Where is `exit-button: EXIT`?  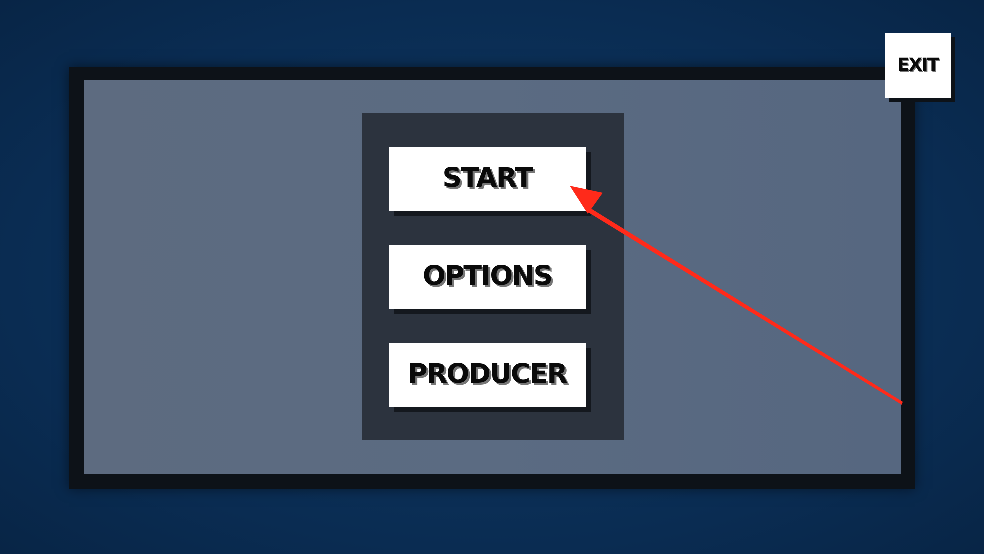
exit-button: EXIT is located at coordinates (918, 65).